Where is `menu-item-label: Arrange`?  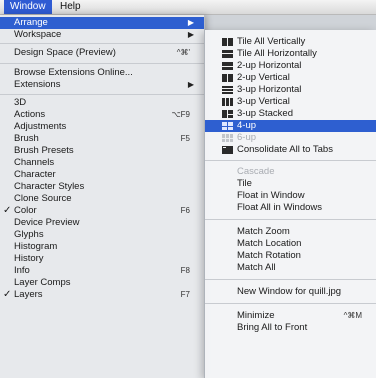 menu-item-label: Arrange is located at coordinates (31, 22).